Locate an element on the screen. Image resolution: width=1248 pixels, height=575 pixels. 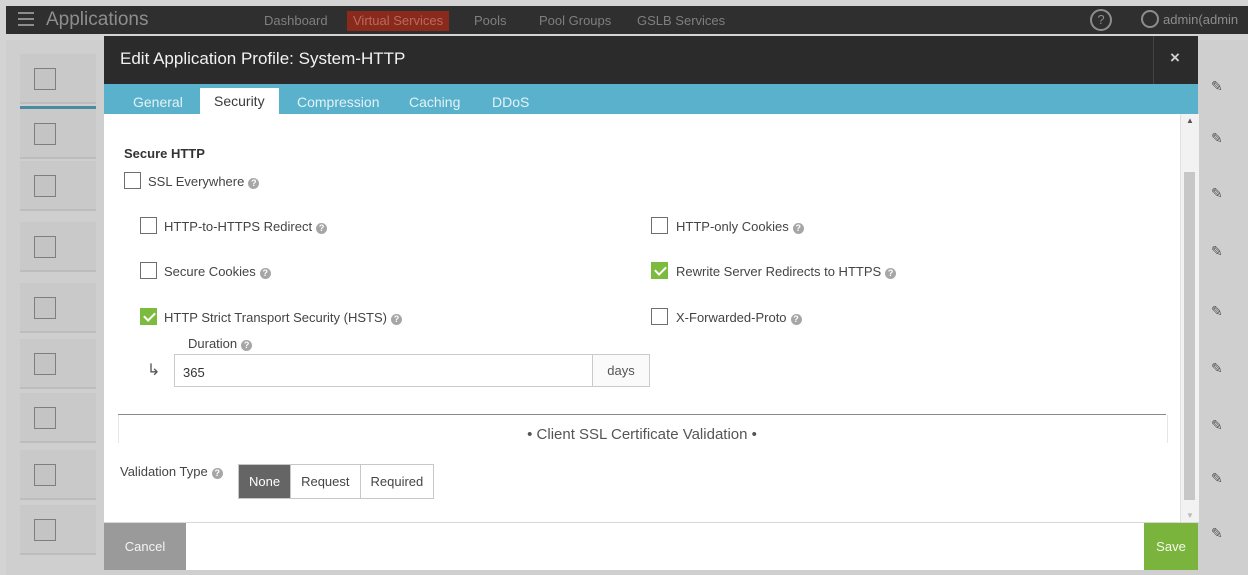
tab-ddos: DDoS is located at coordinates (510, 102).